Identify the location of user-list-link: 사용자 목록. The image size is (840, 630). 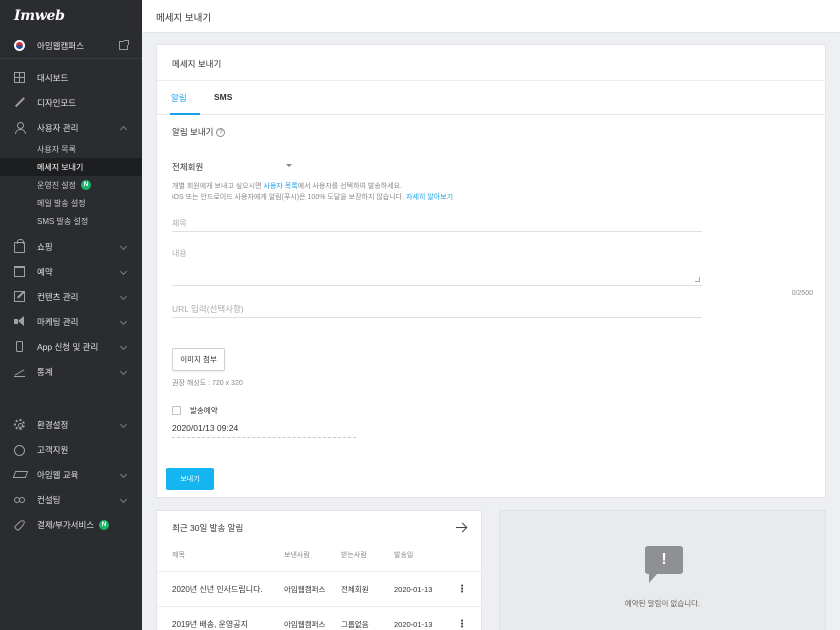
(281, 186).